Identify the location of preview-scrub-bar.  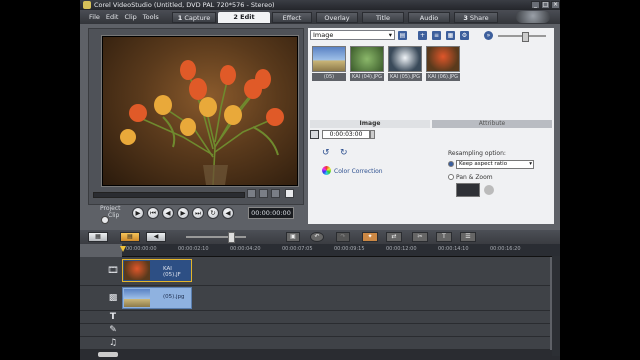
(169, 195).